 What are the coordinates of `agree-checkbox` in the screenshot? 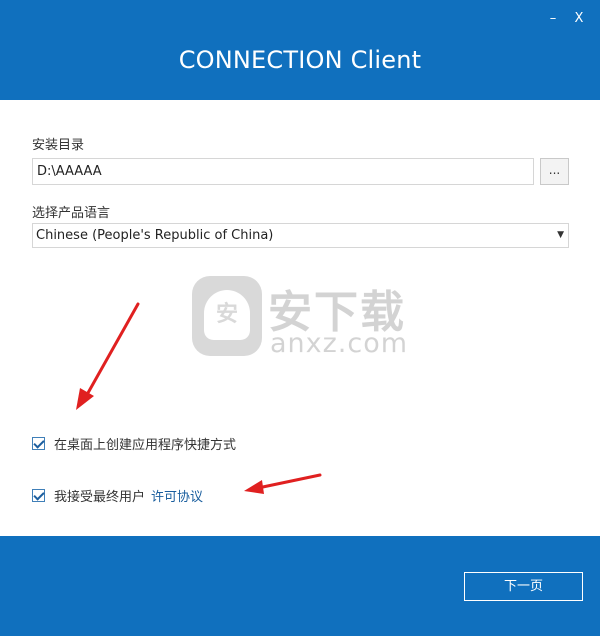 It's located at (38, 495).